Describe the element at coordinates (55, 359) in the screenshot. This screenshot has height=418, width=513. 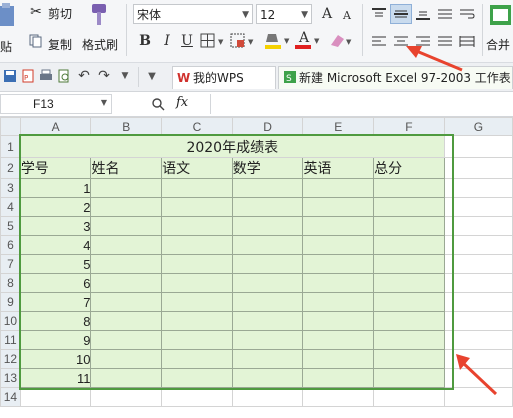
I see `id-cell: 10` at that location.